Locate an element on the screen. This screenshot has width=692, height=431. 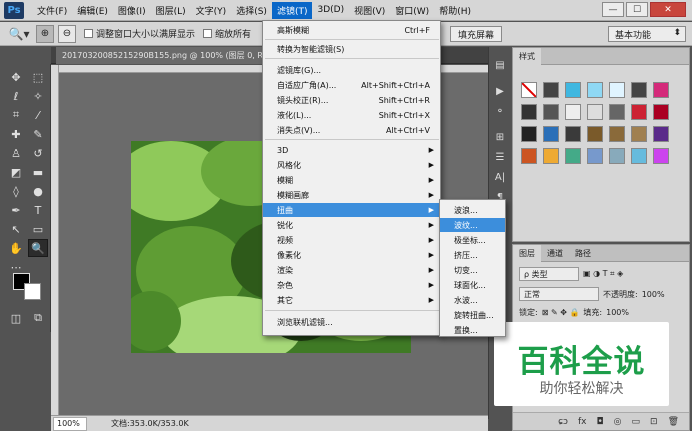
layer-filter-select: ρ 类型 is located at coordinates (549, 274).